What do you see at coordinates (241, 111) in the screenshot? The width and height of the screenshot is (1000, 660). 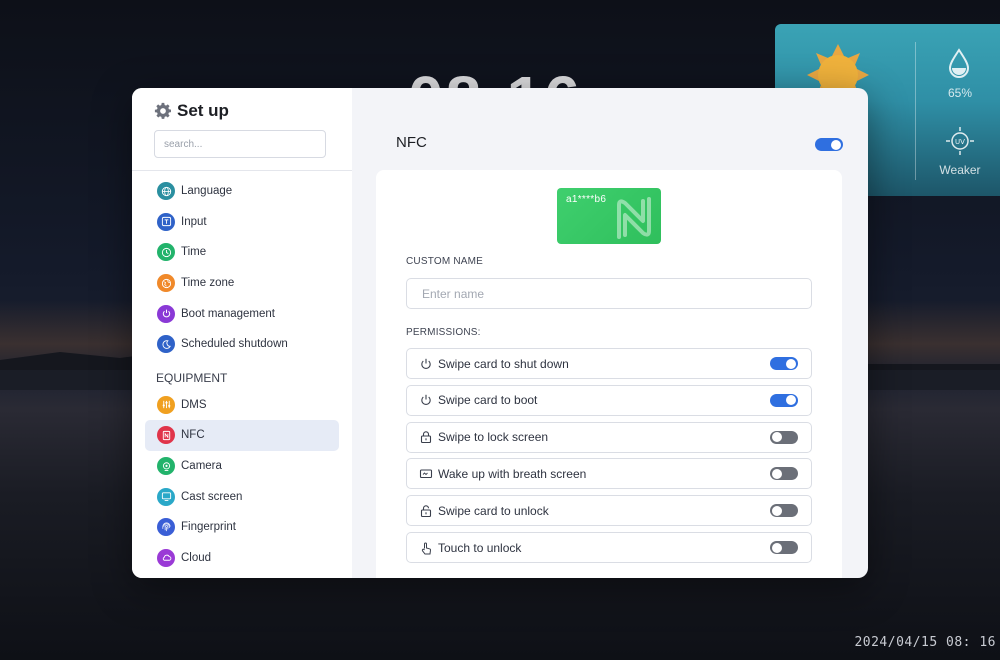 I see `settings-title-row: Set up` at bounding box center [241, 111].